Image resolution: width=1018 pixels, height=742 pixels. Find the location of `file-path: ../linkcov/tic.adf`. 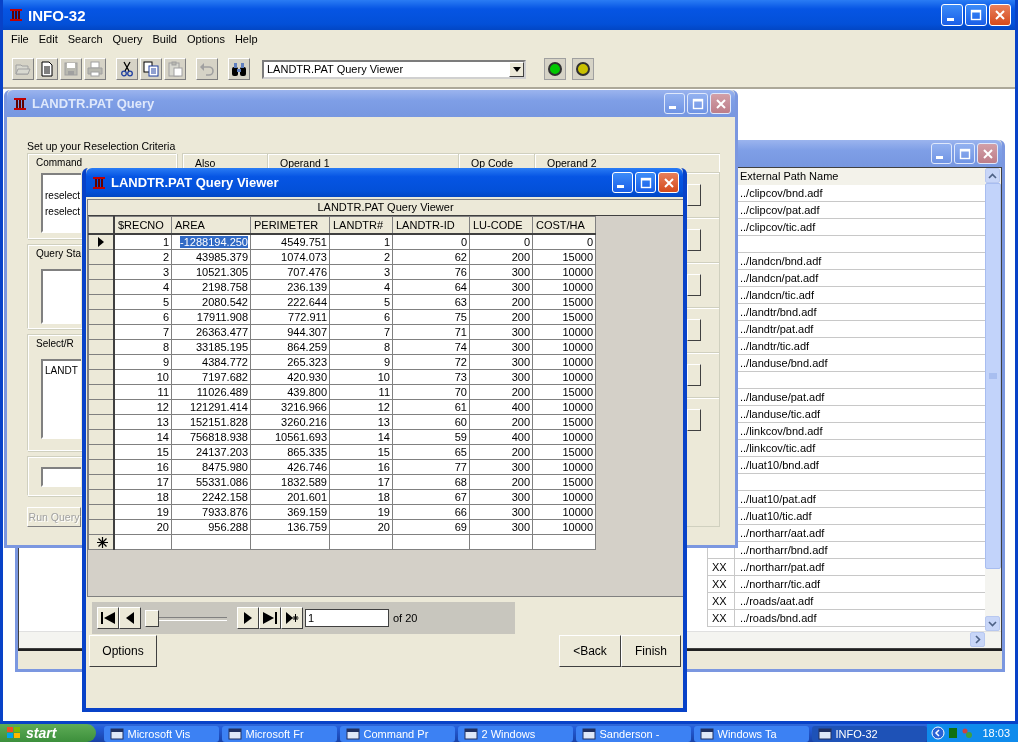

file-path: ../linkcov/tic.adf is located at coordinates (778, 448).